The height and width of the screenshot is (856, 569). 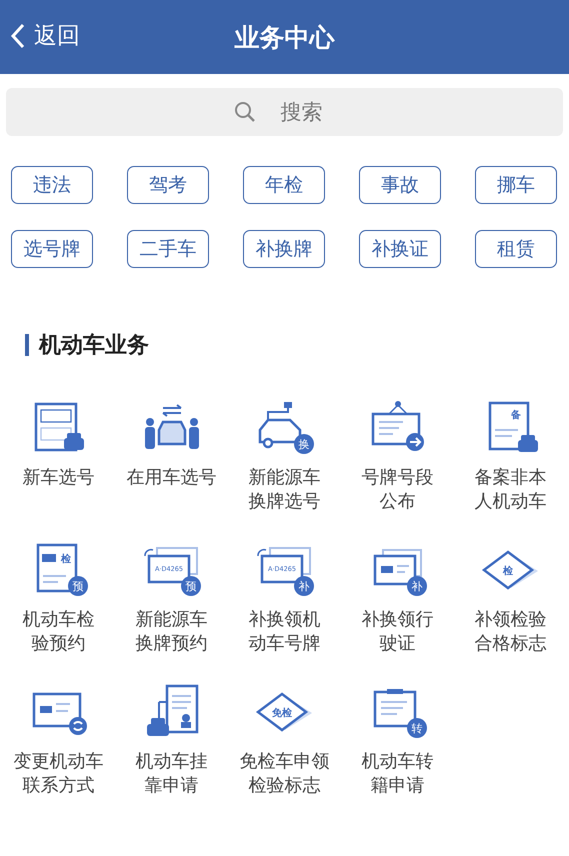 What do you see at coordinates (510, 604) in the screenshot?
I see `service-item: 检 补领检验 合格标志` at bounding box center [510, 604].